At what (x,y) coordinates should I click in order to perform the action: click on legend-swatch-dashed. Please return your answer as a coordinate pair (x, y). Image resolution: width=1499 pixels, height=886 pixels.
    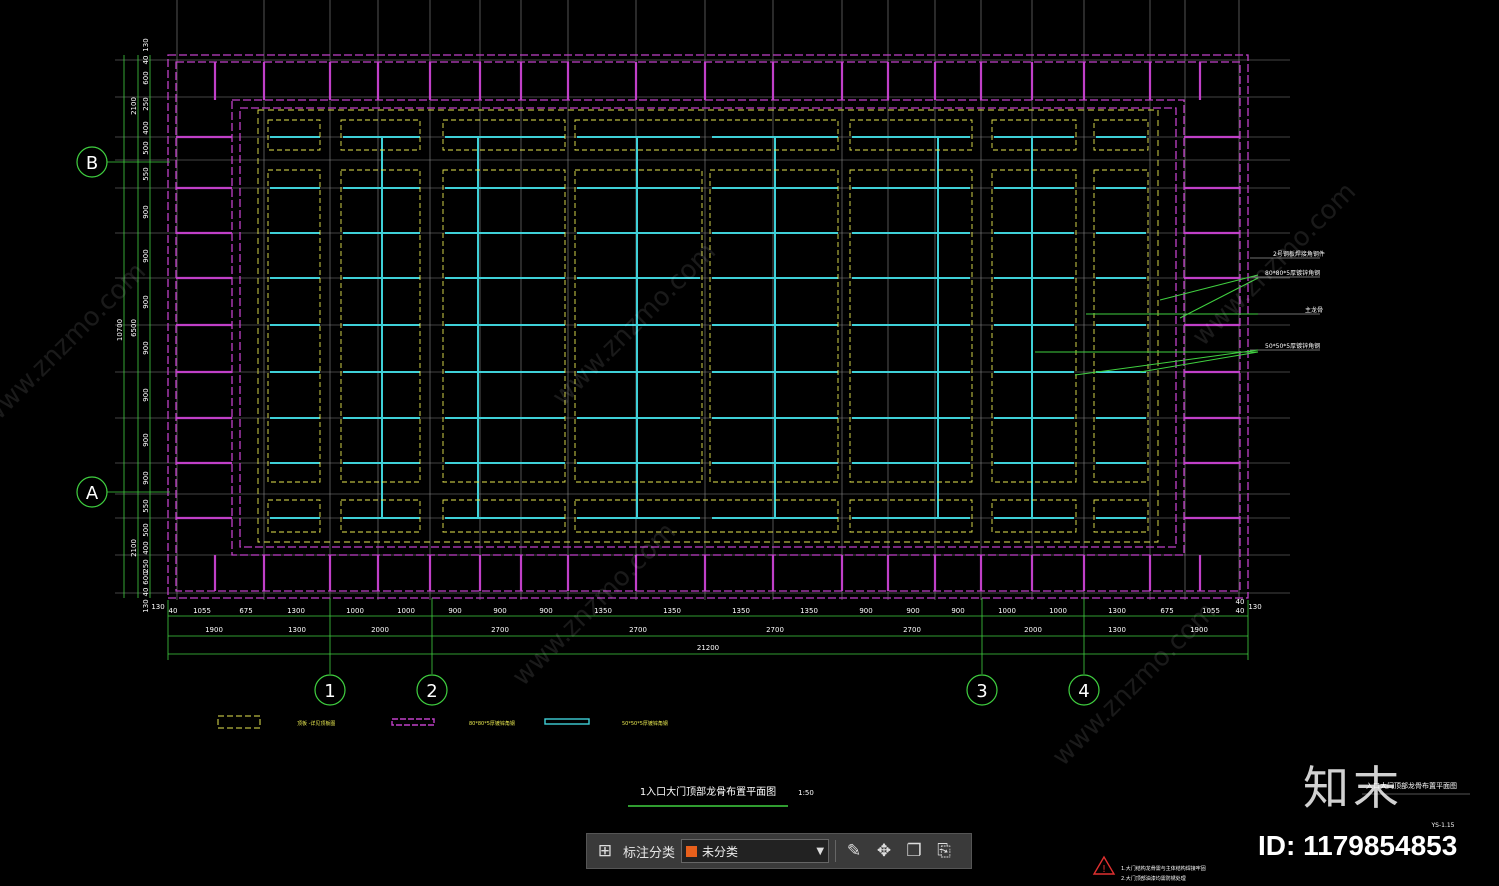
    Looking at the image, I should click on (239, 722).